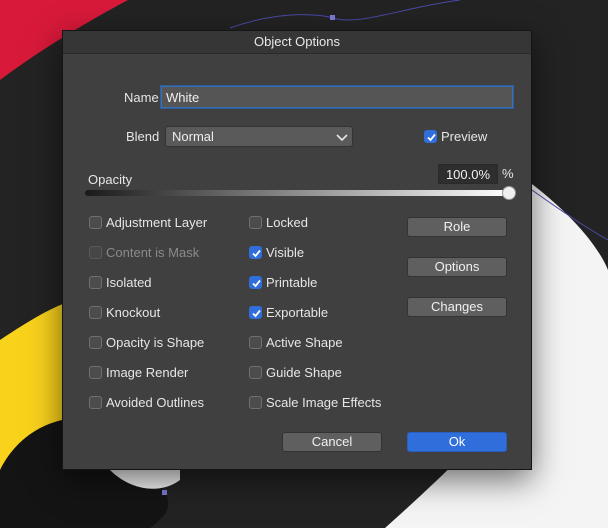 The width and height of the screenshot is (608, 528). I want to click on changes-button: Changes, so click(457, 307).